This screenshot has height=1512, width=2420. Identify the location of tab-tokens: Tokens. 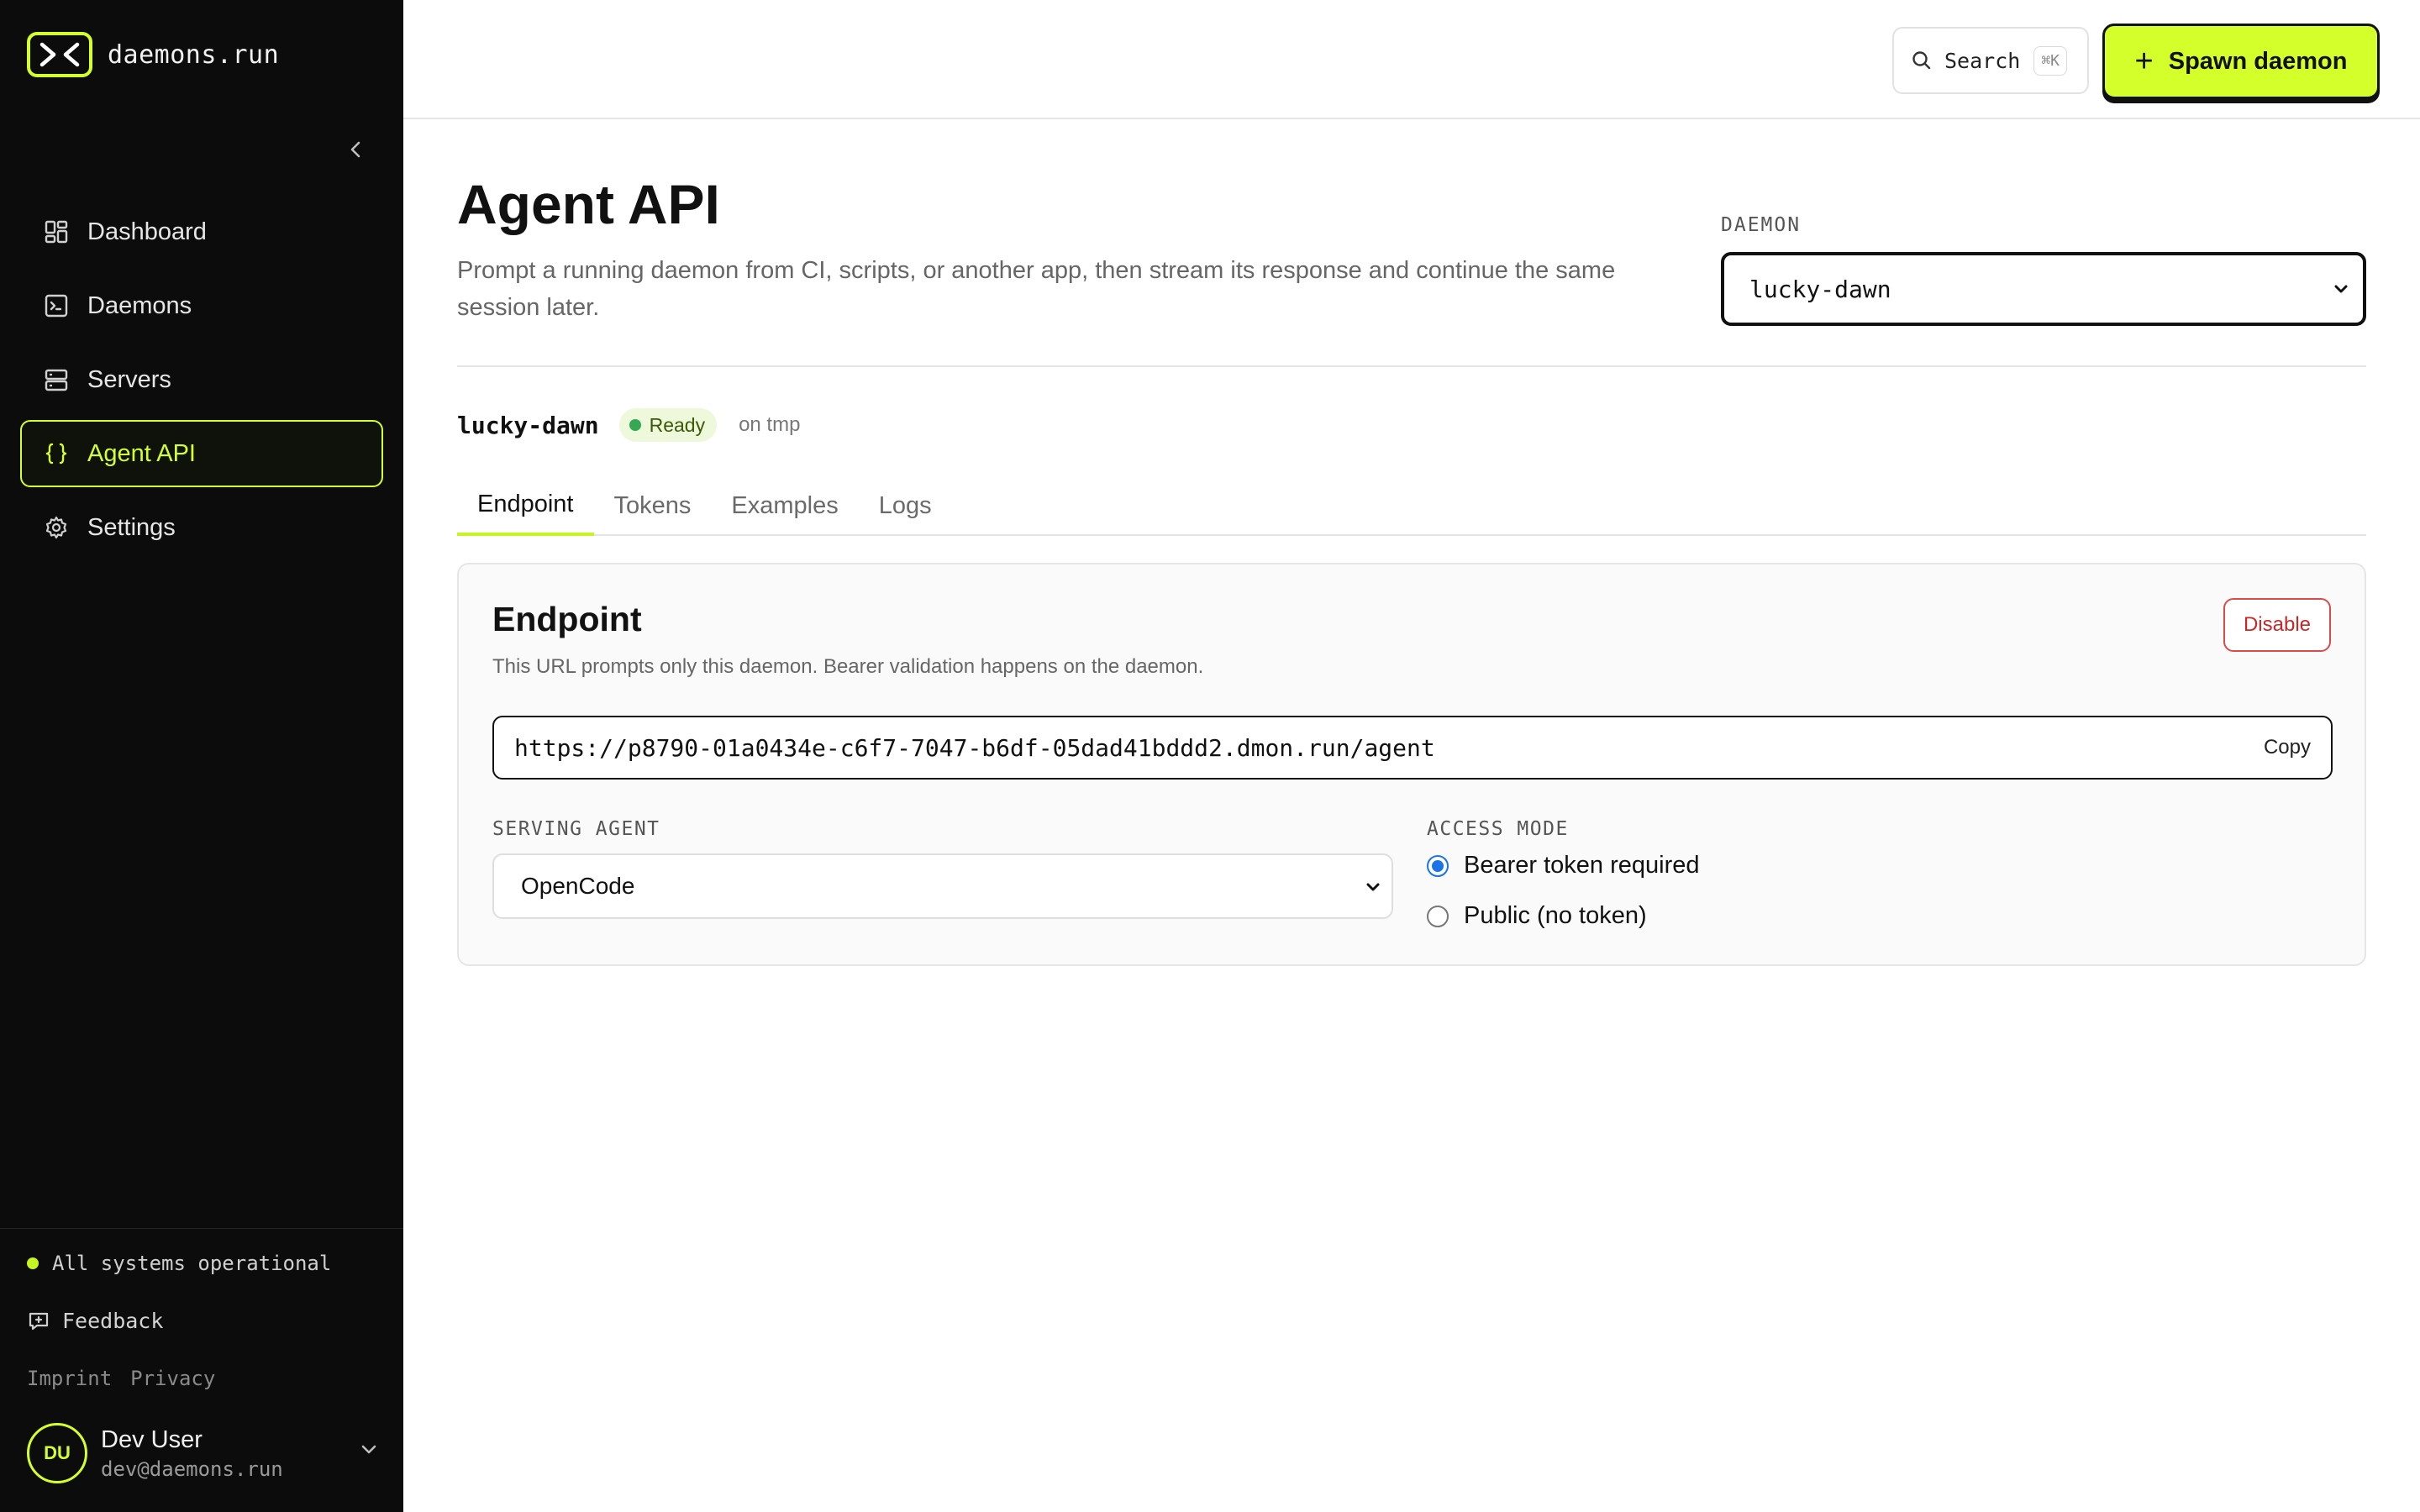
(653, 505).